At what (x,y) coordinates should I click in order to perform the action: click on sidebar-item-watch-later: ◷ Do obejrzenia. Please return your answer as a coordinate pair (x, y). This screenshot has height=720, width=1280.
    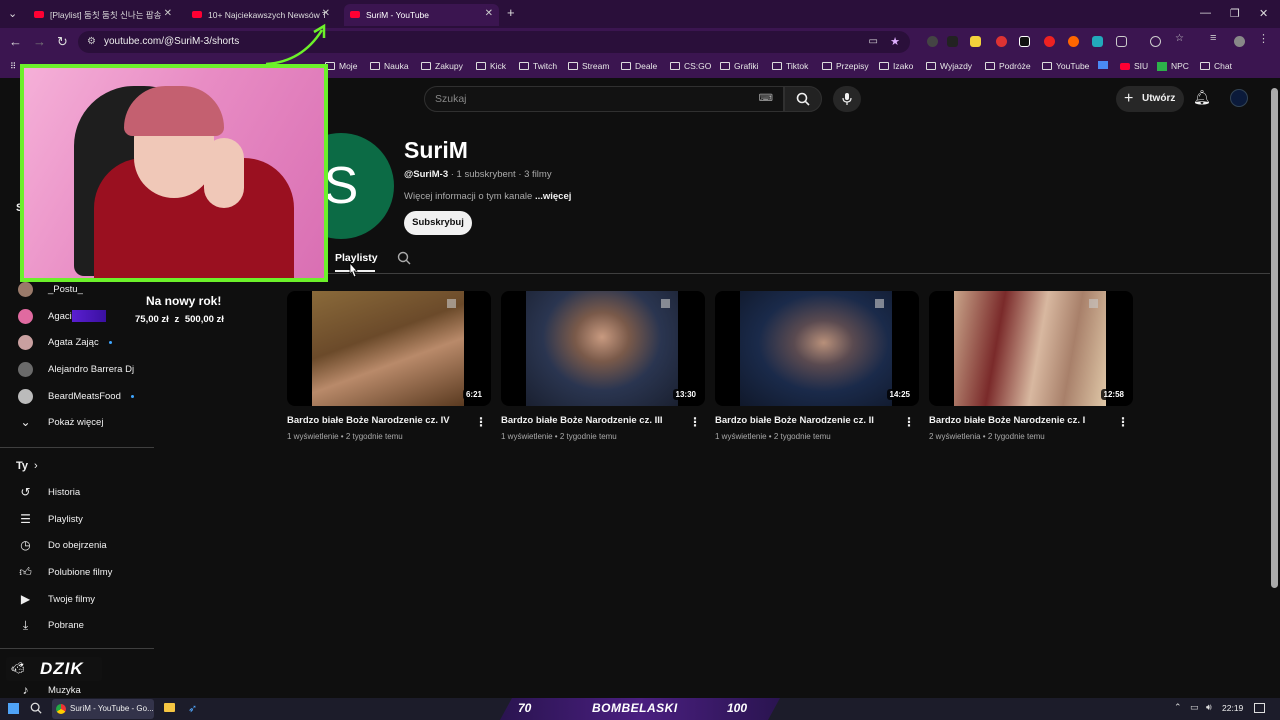
    Looking at the image, I should click on (62, 545).